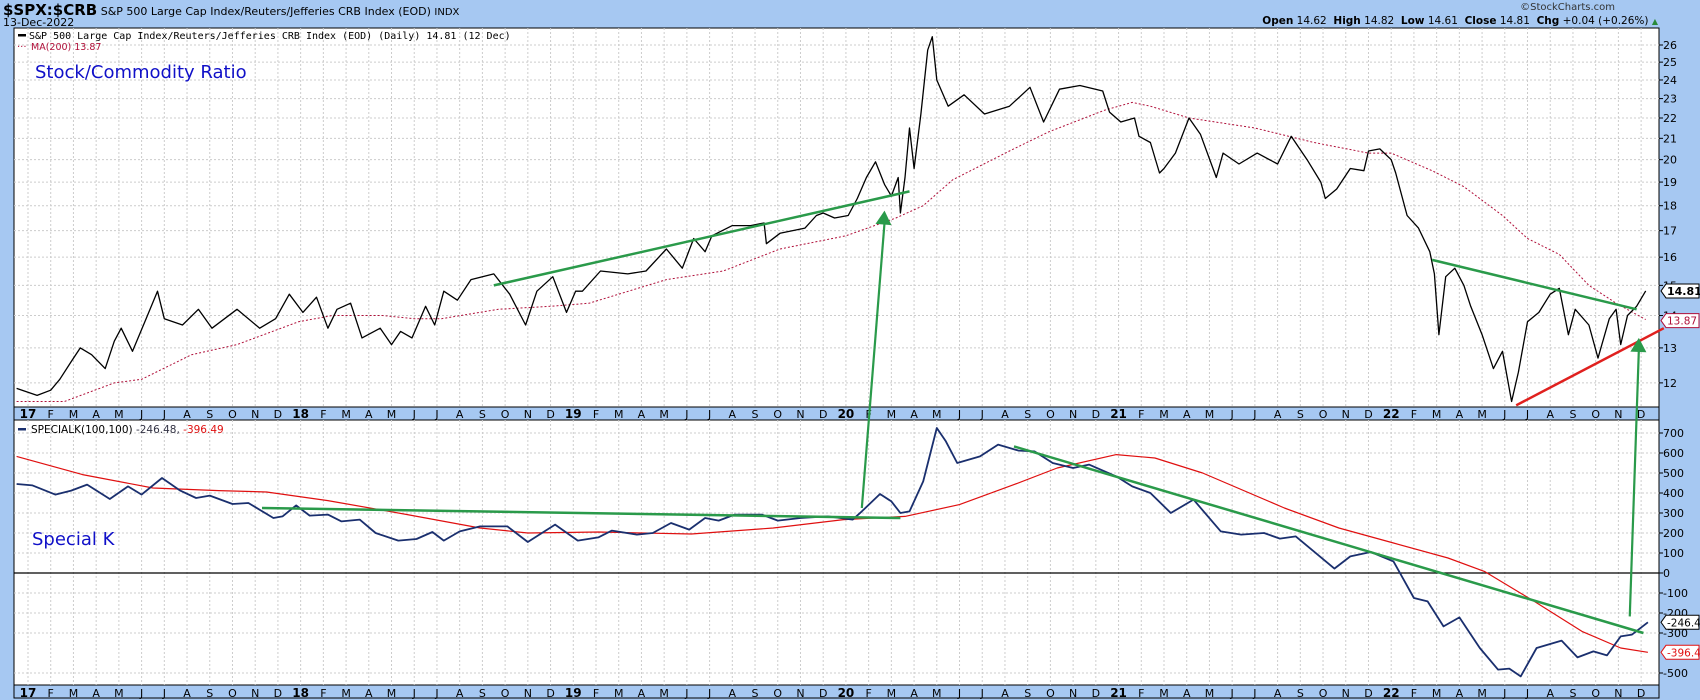 The image size is (1700, 700). What do you see at coordinates (1670, 62) in the screenshot?
I see `y-axis-label: 25` at bounding box center [1670, 62].